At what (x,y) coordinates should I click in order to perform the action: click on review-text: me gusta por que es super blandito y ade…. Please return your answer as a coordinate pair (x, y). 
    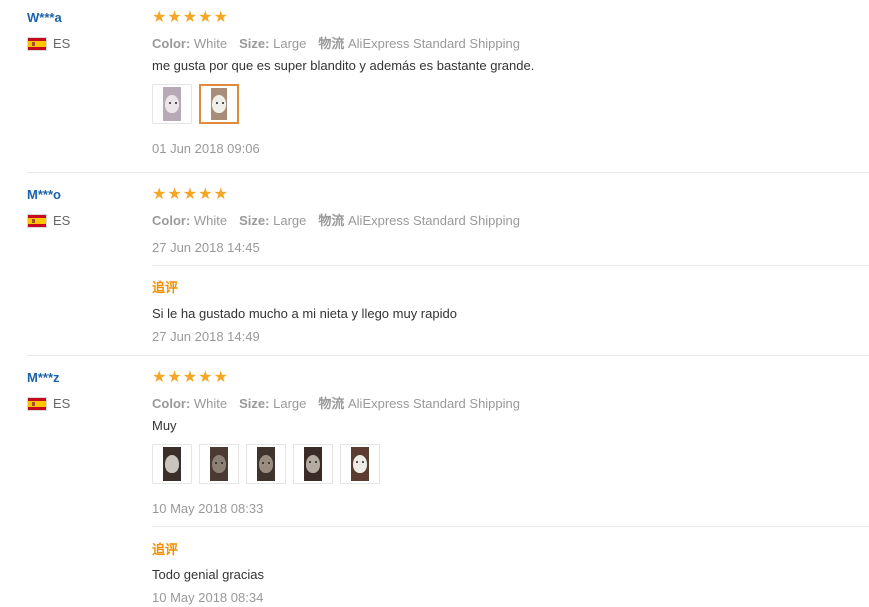
    Looking at the image, I should click on (343, 65).